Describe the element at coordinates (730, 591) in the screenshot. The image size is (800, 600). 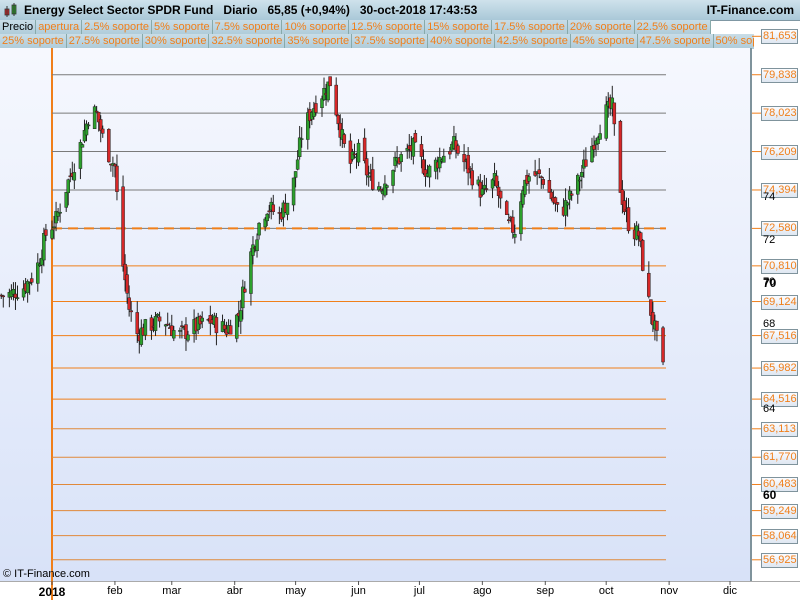
I see `x-tick-label: dic` at that location.